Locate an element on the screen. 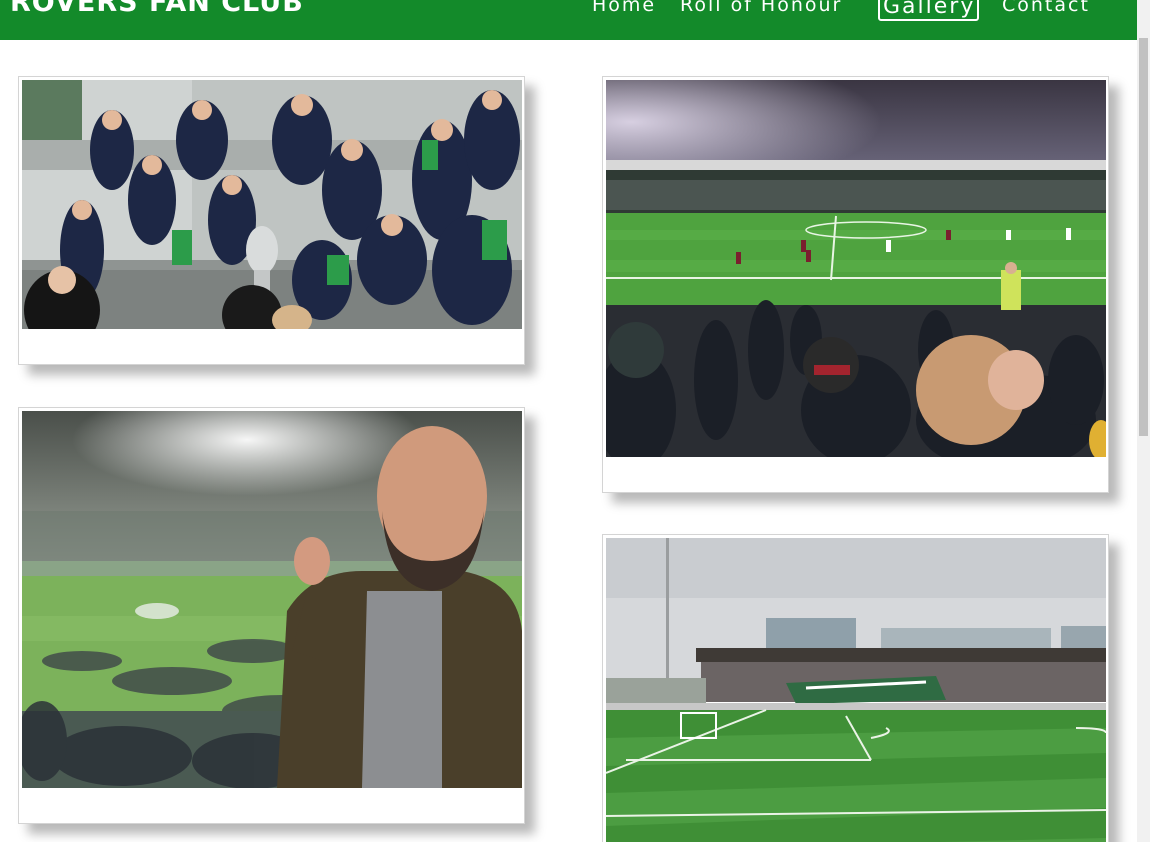 The width and height of the screenshot is (1150, 842). main-nav: Home Roll of Honour Gallery Contact is located at coordinates (568, 20).